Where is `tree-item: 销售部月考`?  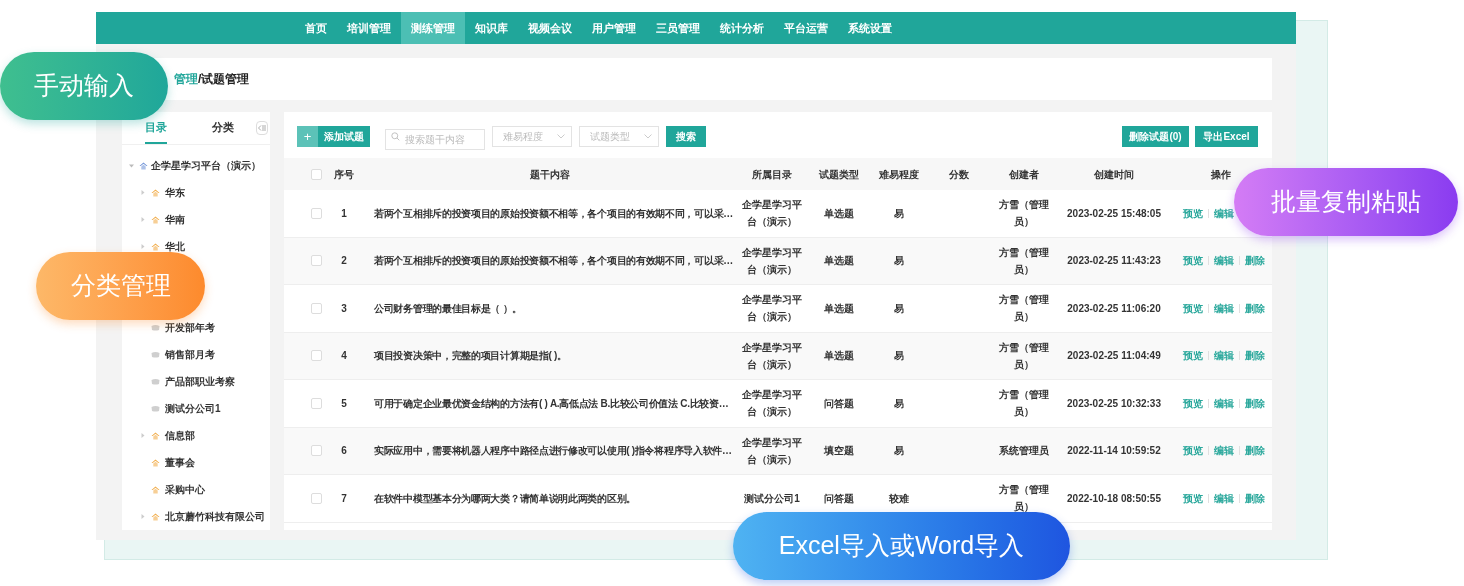 tree-item: 销售部月考 is located at coordinates (190, 354).